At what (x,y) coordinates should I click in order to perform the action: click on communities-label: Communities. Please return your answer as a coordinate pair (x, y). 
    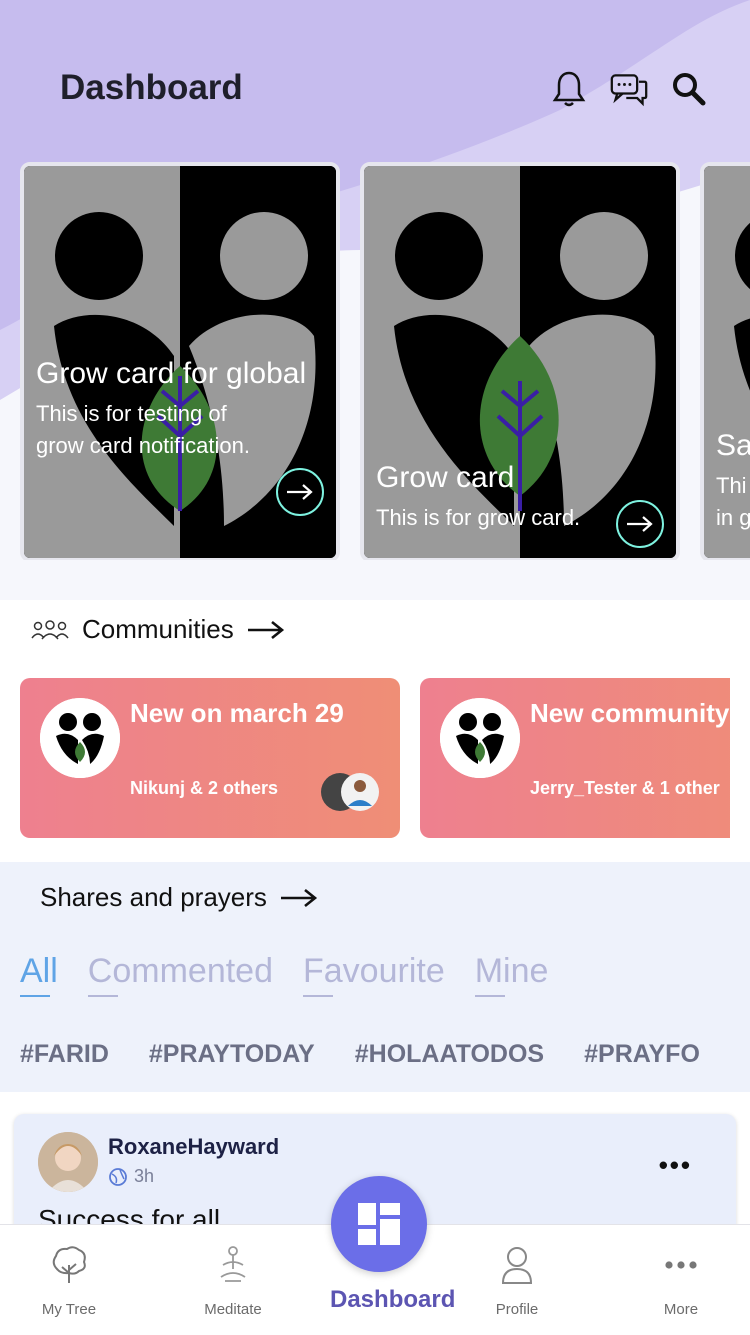
    Looking at the image, I should click on (158, 629).